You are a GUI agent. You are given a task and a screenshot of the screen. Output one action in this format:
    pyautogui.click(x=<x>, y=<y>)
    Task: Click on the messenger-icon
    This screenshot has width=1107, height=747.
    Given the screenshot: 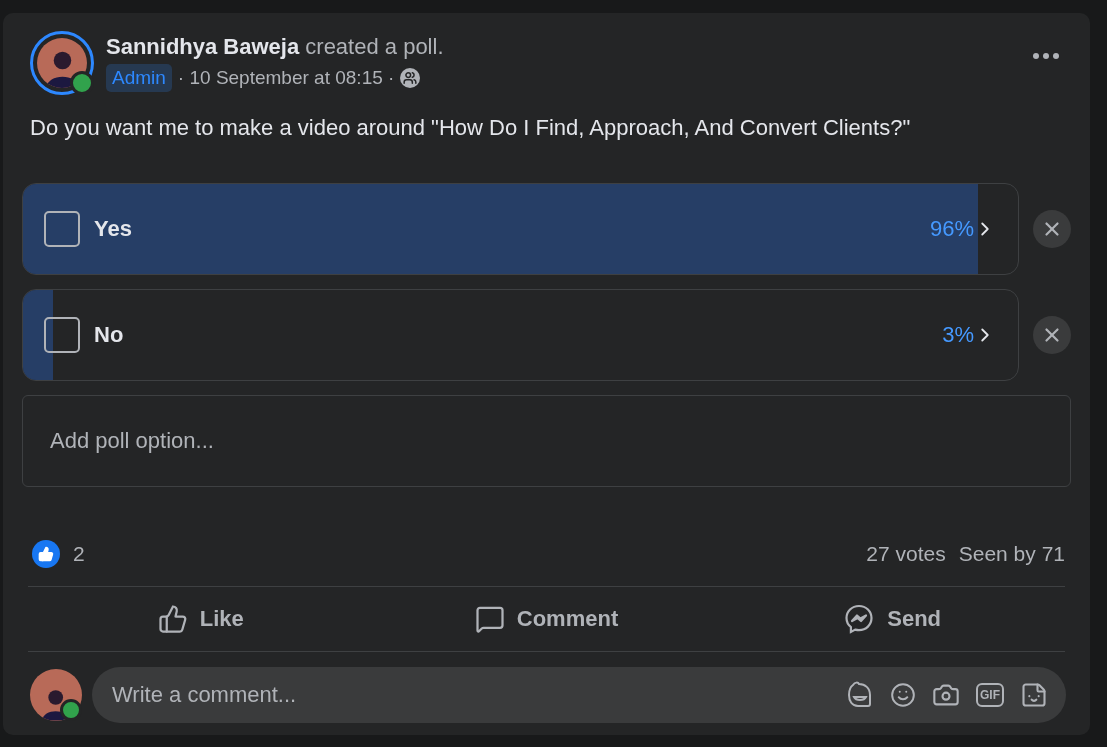 What is the action you would take?
    pyautogui.click(x=859, y=619)
    